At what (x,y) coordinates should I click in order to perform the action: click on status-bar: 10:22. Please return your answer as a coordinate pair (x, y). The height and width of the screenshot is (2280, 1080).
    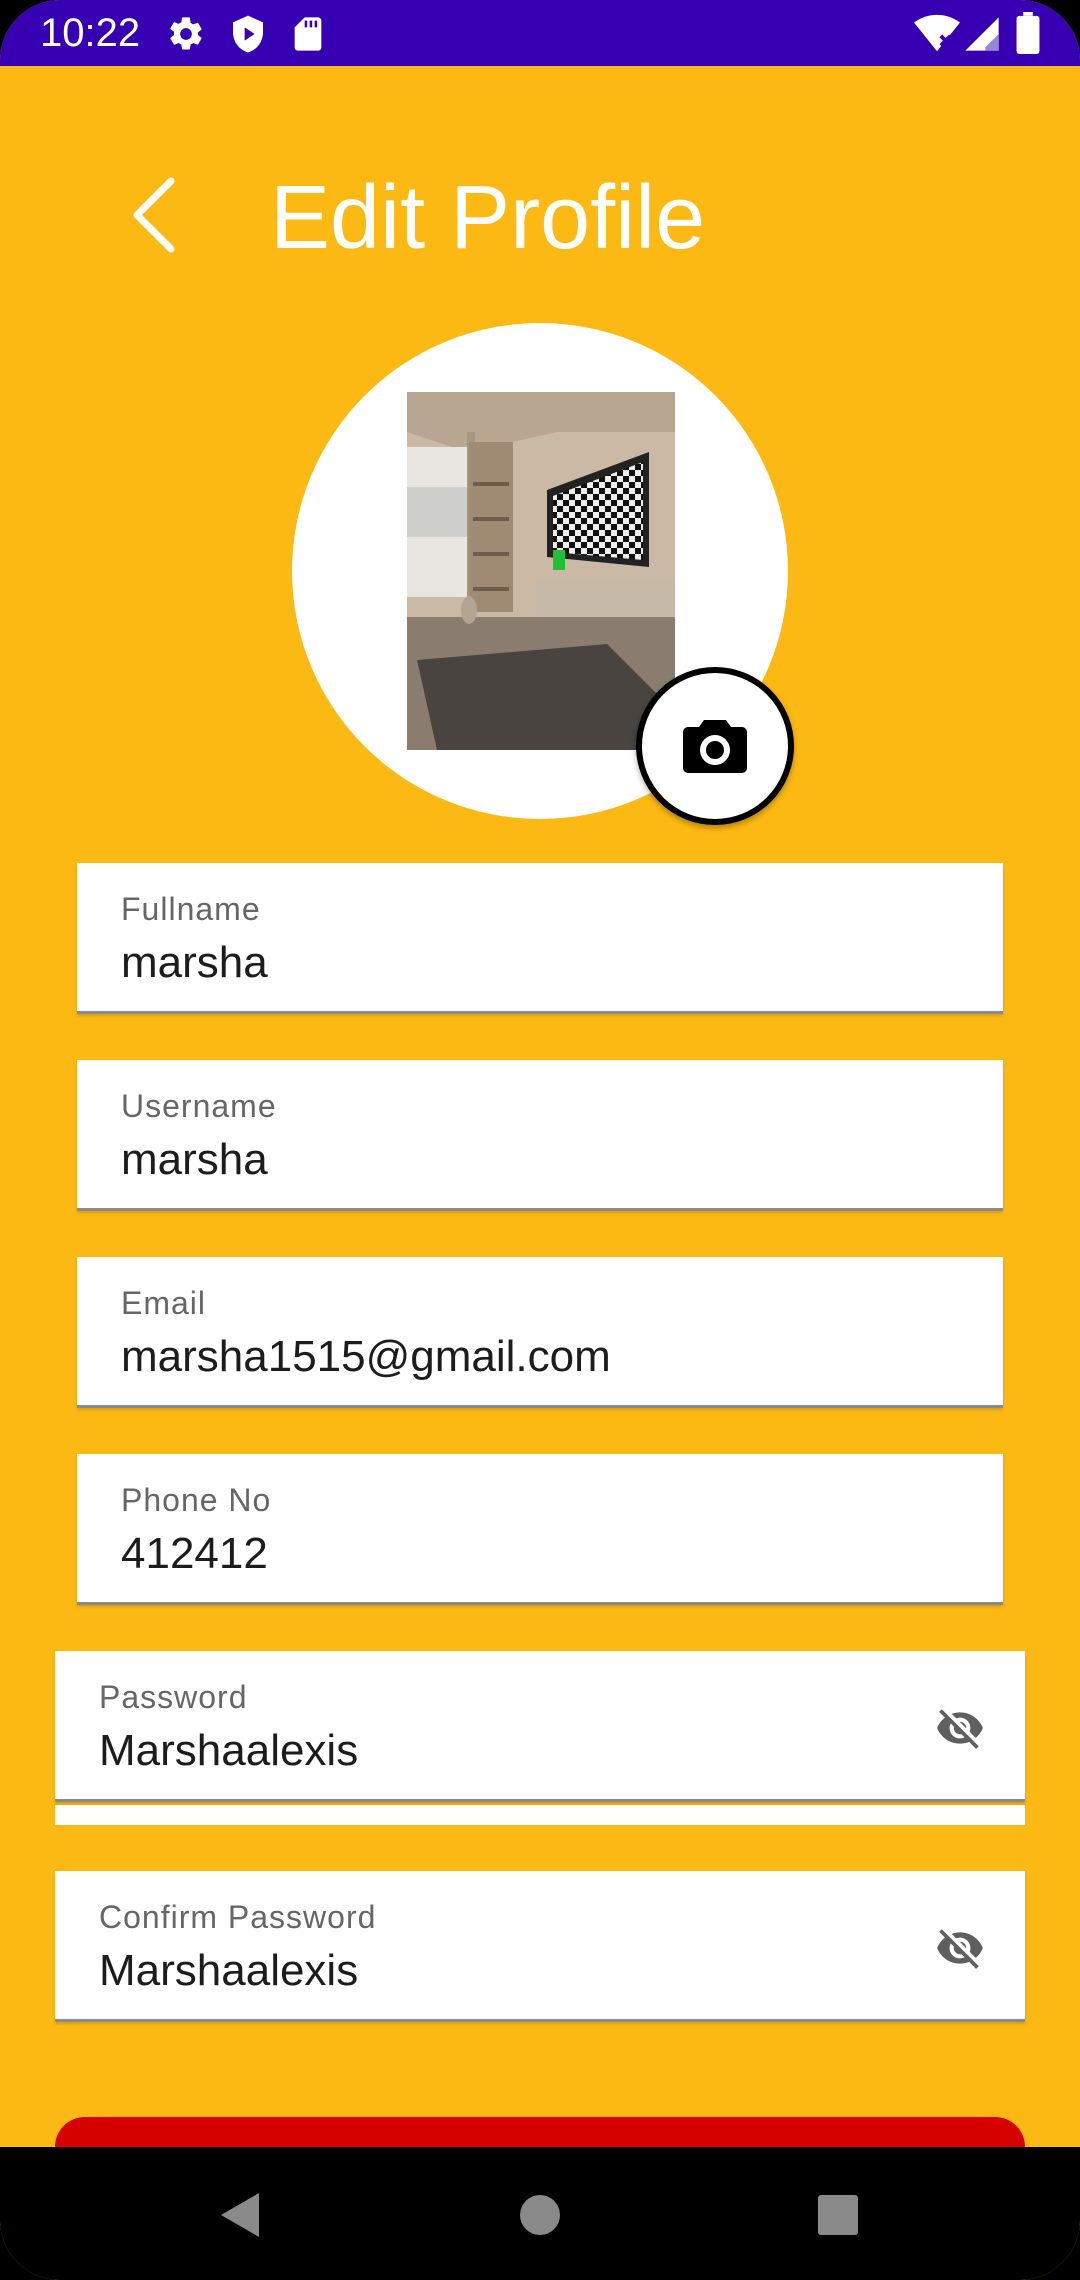
    Looking at the image, I should click on (540, 33).